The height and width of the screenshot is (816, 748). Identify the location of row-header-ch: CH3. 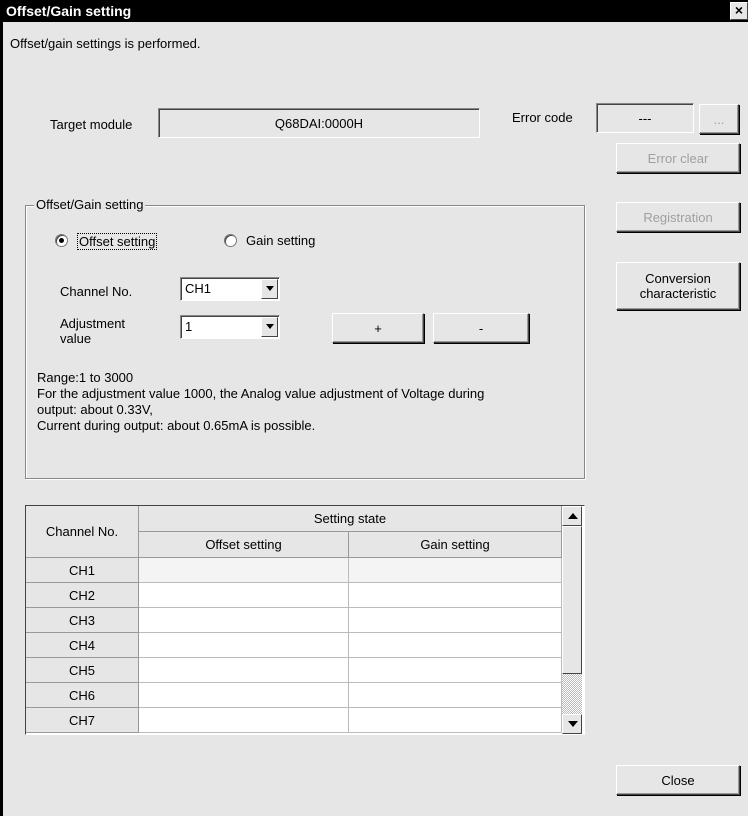
(82, 620).